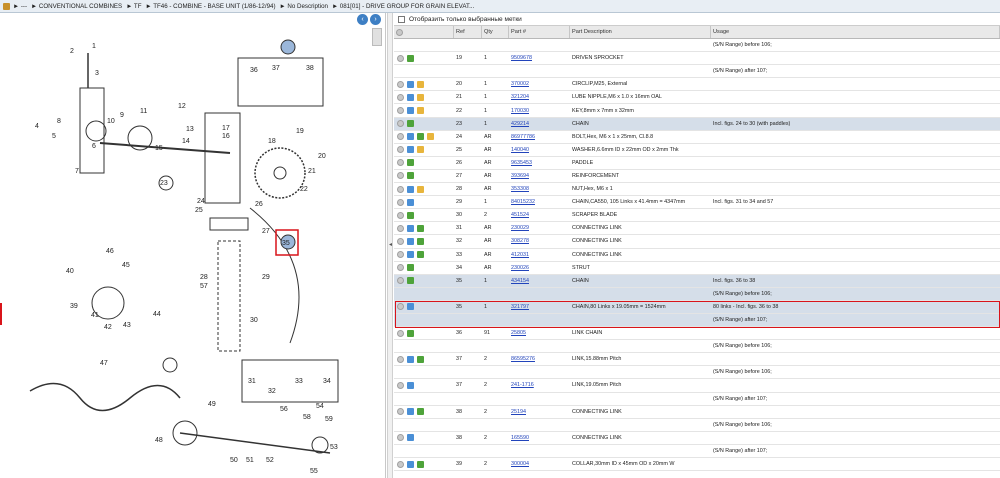  I want to click on table-row: 27 AR 393694 REINFORCEMENT, so click(697, 177).